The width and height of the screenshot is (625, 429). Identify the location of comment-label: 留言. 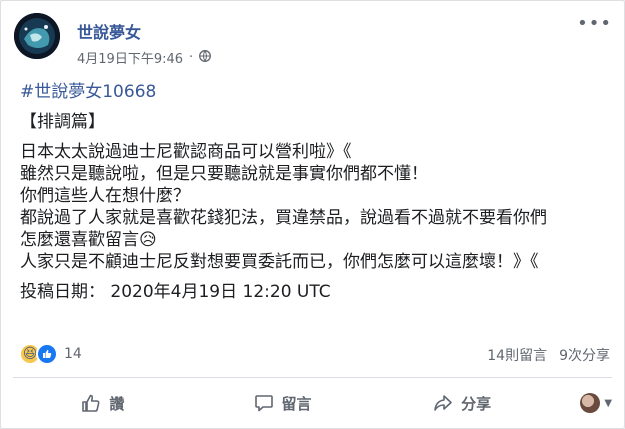
(296, 403).